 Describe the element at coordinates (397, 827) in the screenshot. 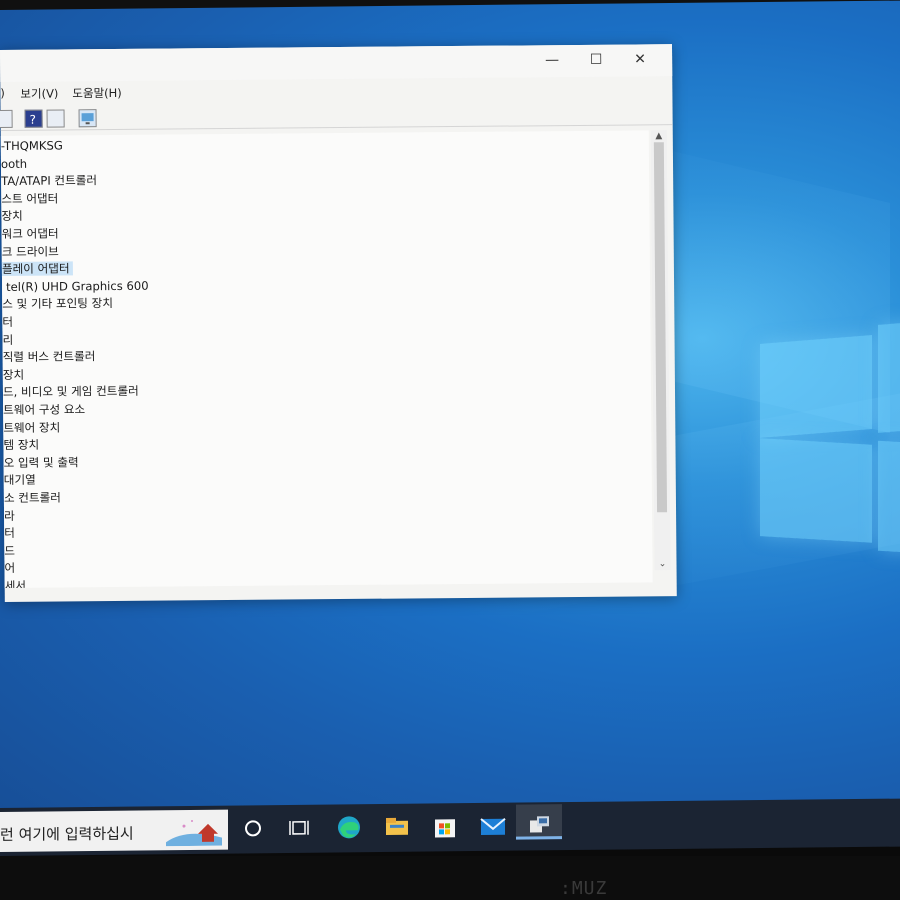

I see `file-explorer-icon` at that location.